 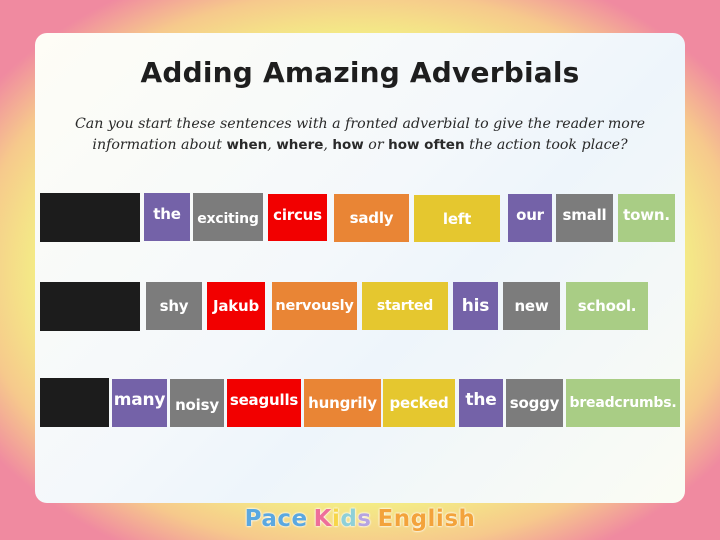 I want to click on word-card-verb: pecked, so click(x=419, y=403).